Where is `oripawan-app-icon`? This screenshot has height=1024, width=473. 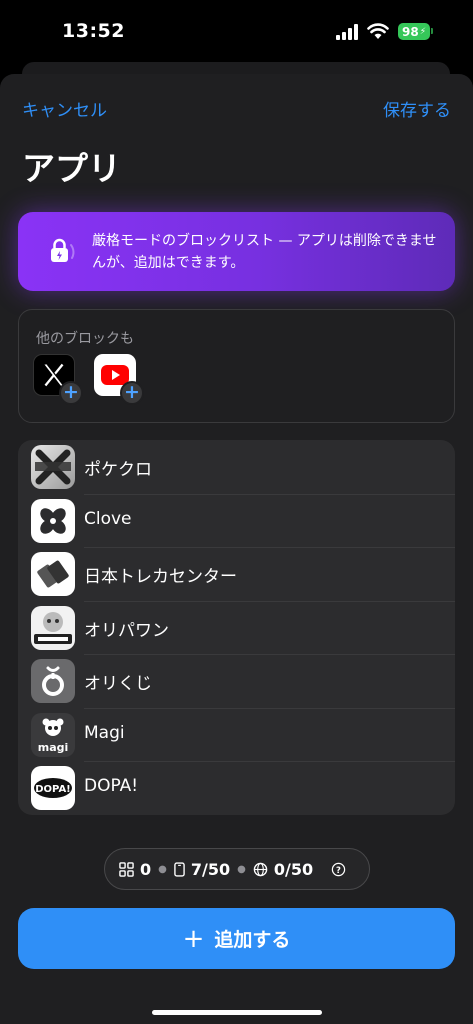
oripawan-app-icon is located at coordinates (53, 627).